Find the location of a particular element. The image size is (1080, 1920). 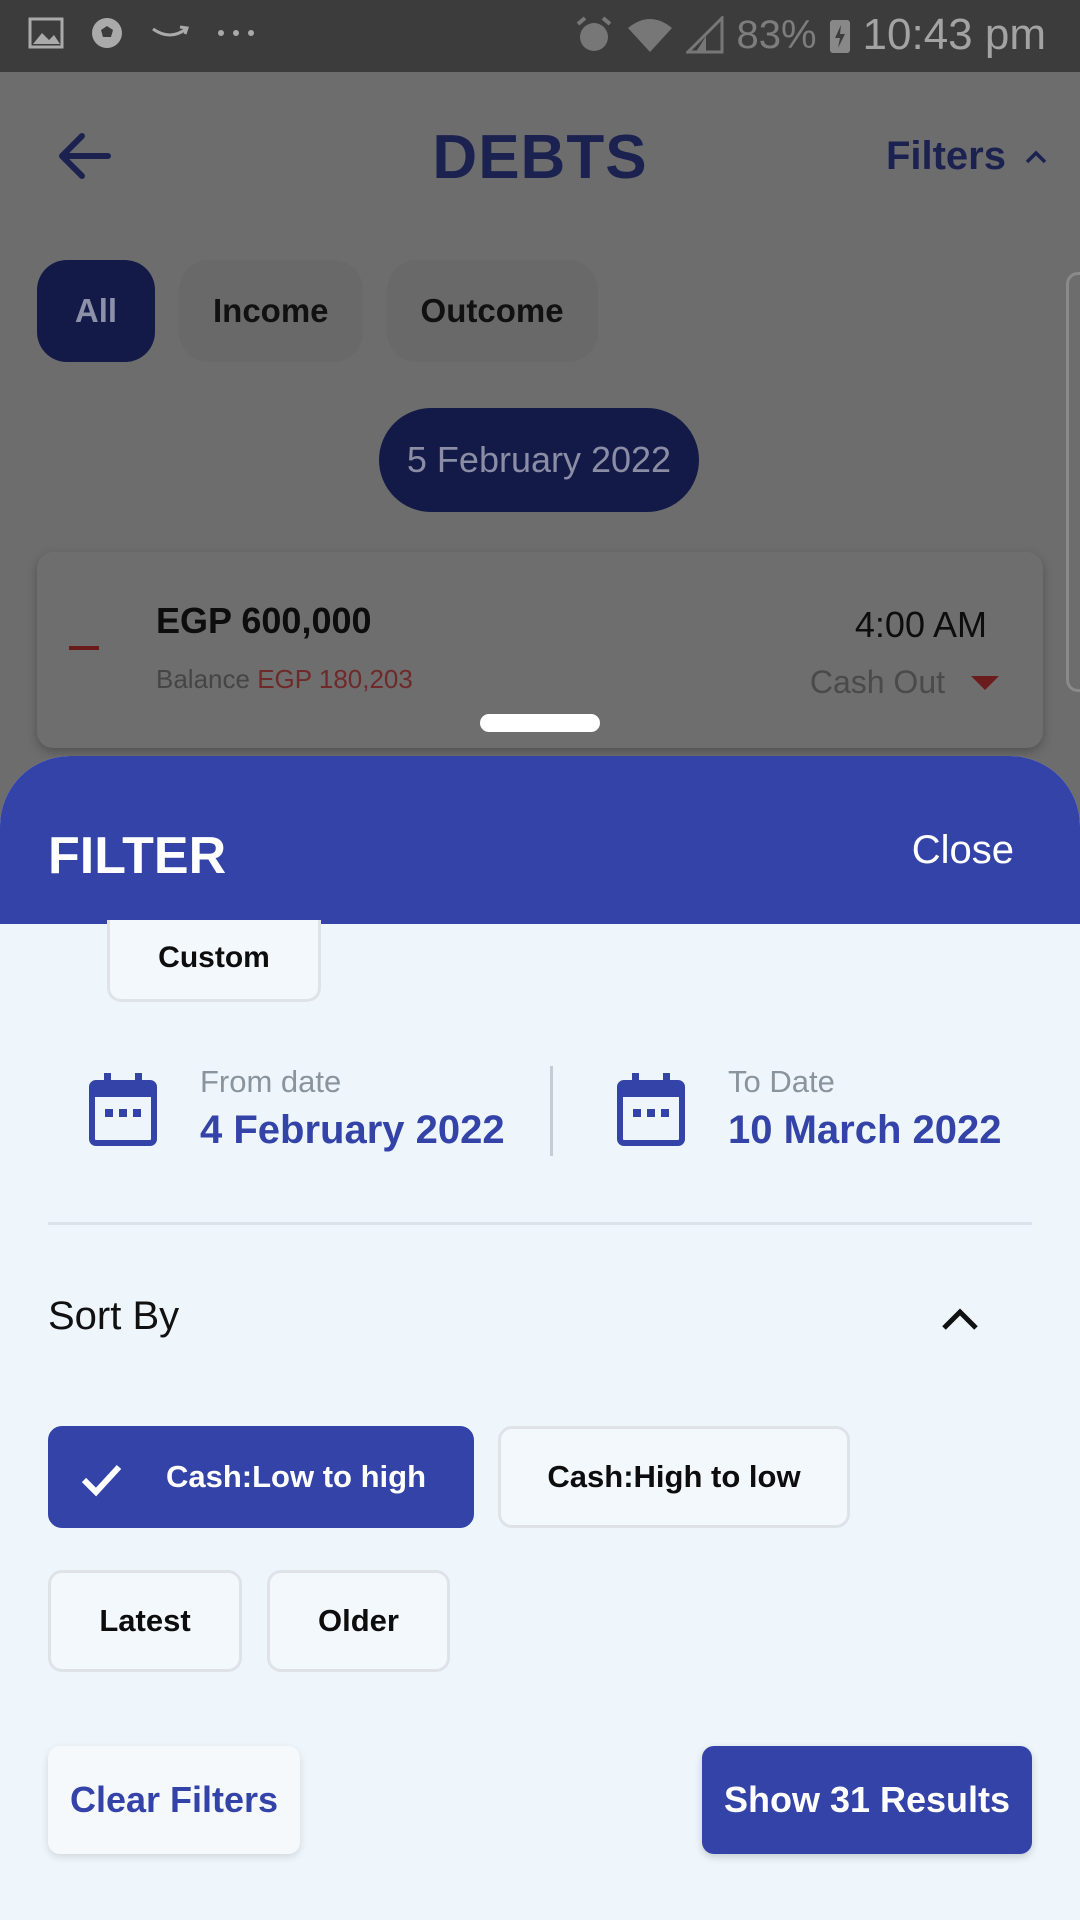

app-header: DEBTS Filters is located at coordinates (540, 157).